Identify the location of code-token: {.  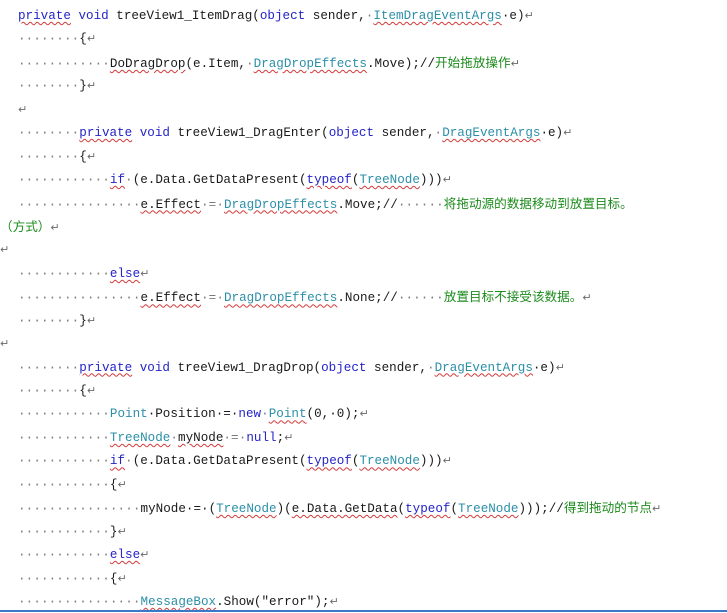
(83, 156).